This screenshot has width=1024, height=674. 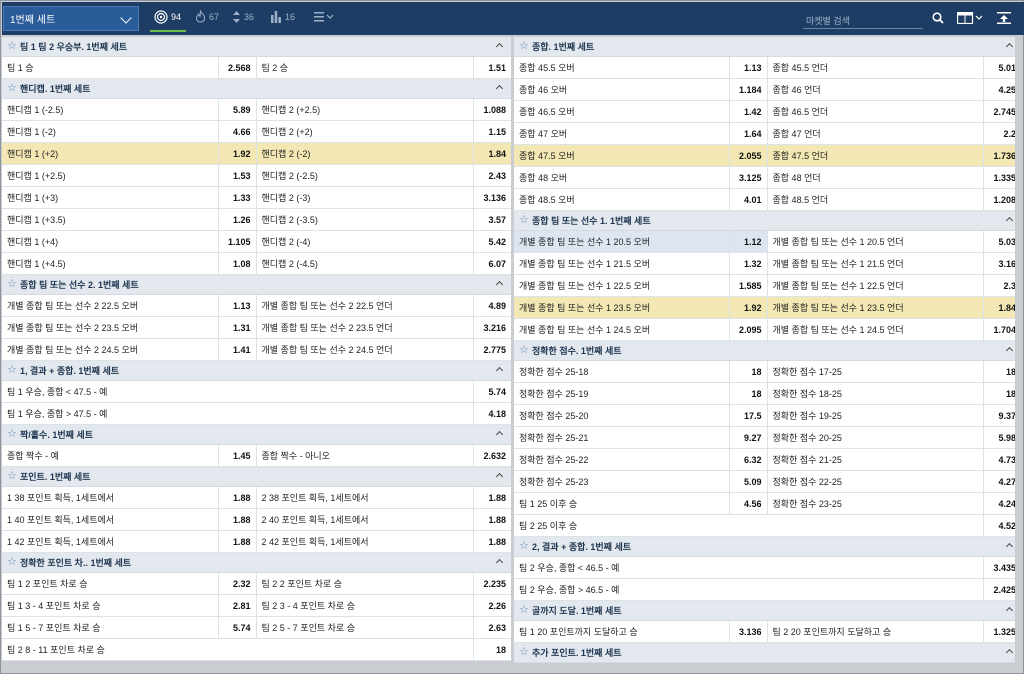 What do you see at coordinates (938, 18) in the screenshot?
I see `search-icon` at bounding box center [938, 18].